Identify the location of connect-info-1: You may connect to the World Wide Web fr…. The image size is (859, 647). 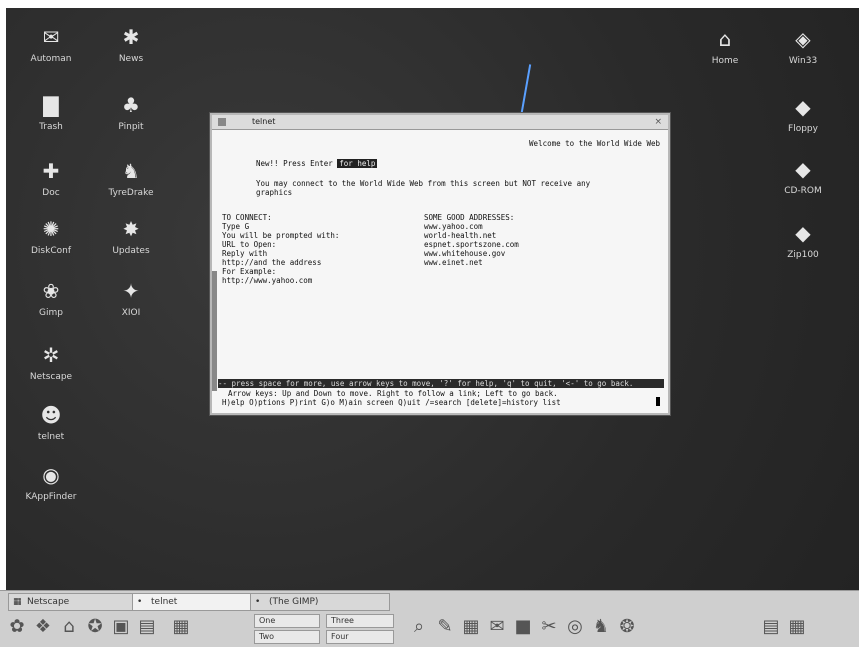
(423, 183).